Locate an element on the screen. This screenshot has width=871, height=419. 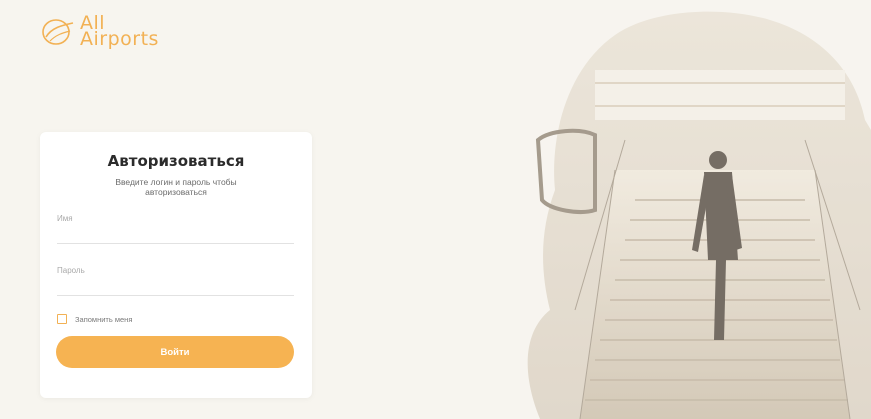
name-field: Имя is located at coordinates (175, 227).